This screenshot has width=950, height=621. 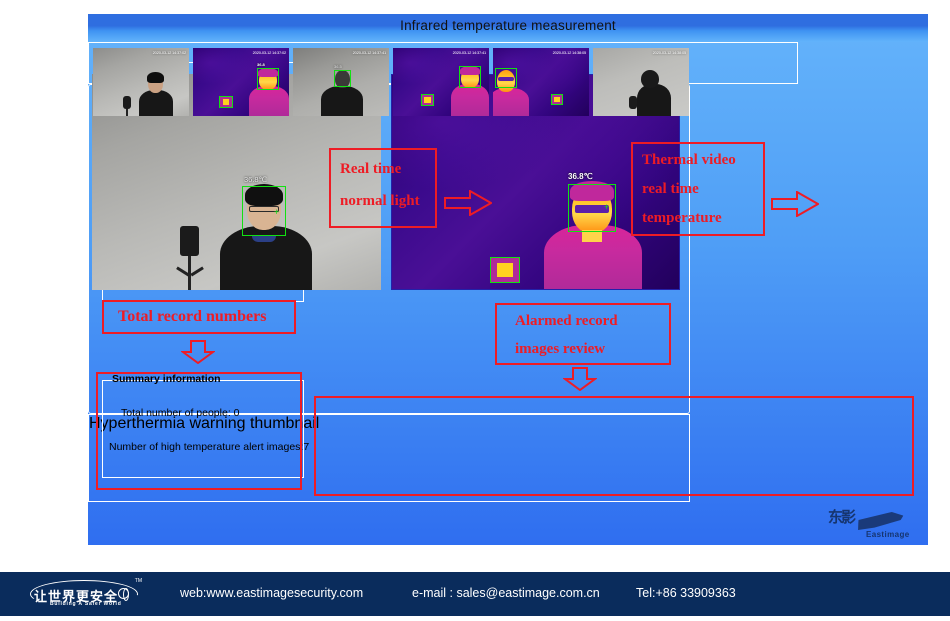 I want to click on annotation-line: real time, so click(x=670, y=189).